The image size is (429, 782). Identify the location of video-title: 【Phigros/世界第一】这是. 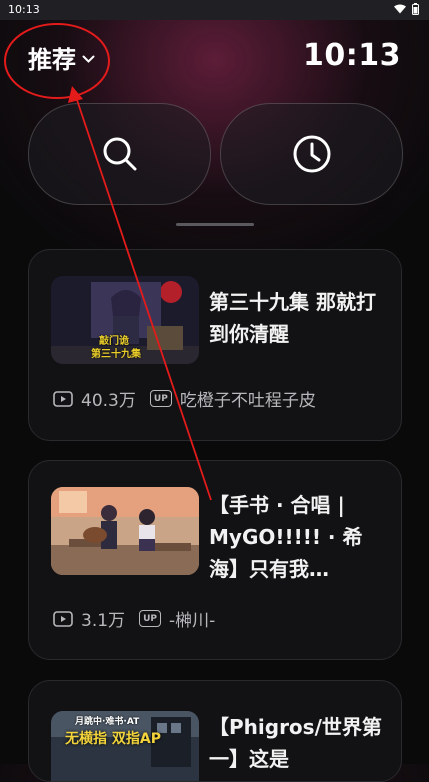
(295, 743).